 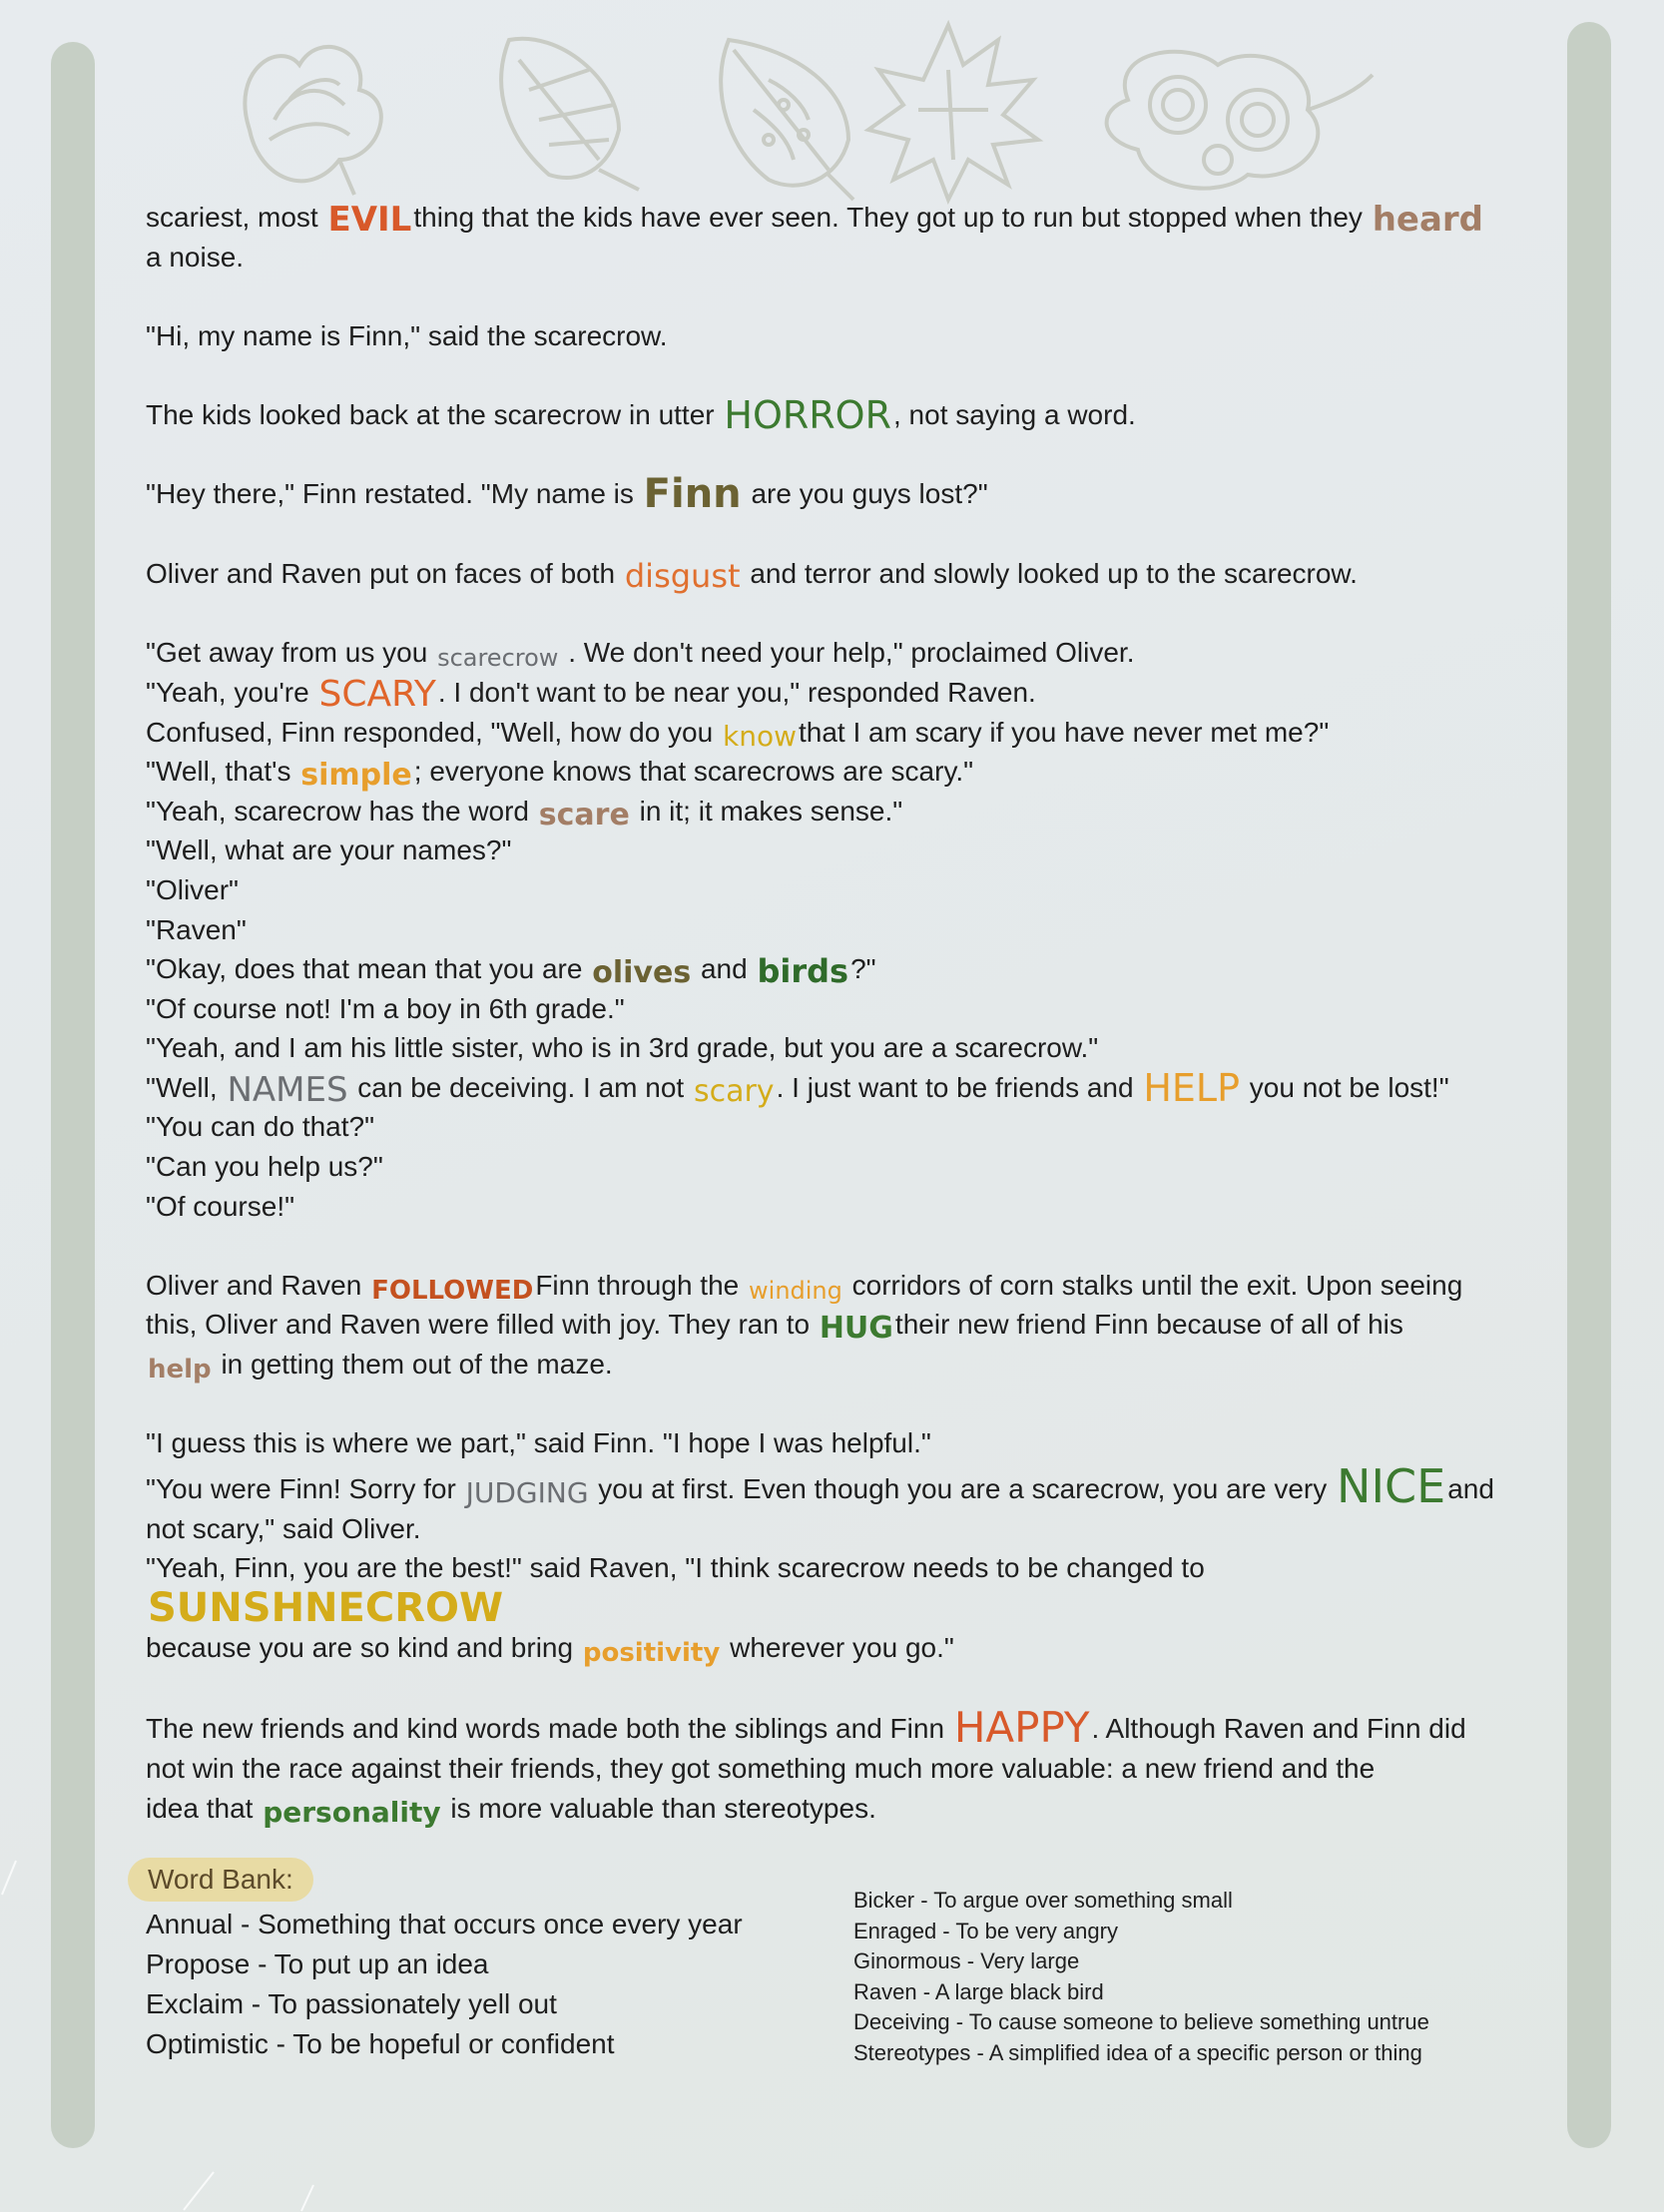 What do you see at coordinates (204, 1808) in the screenshot?
I see `story-text-segment: idea that` at bounding box center [204, 1808].